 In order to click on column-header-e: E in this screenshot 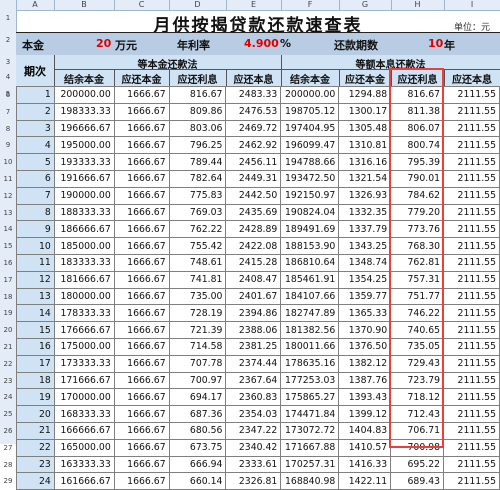, I will do `click(254, 5)`.